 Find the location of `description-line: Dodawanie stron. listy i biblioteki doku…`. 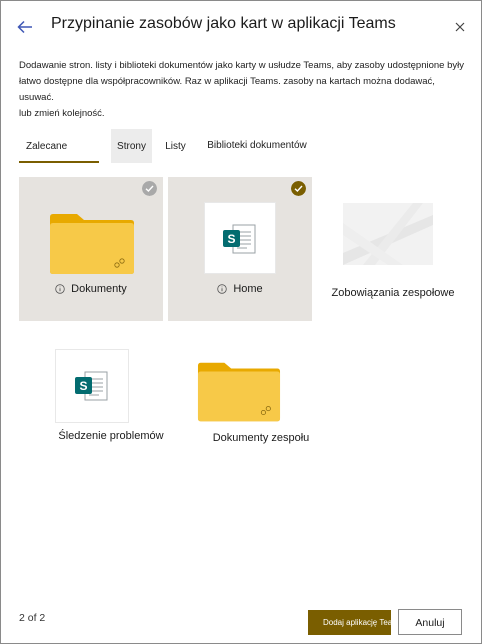

description-line: Dodawanie stron. listy i biblioteki doku… is located at coordinates (241, 65).